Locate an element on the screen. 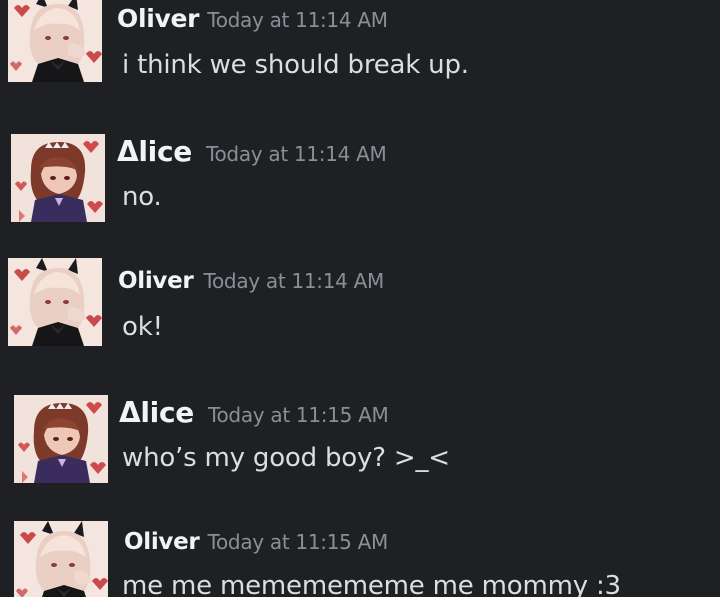  message-text: ok! is located at coordinates (142, 327).